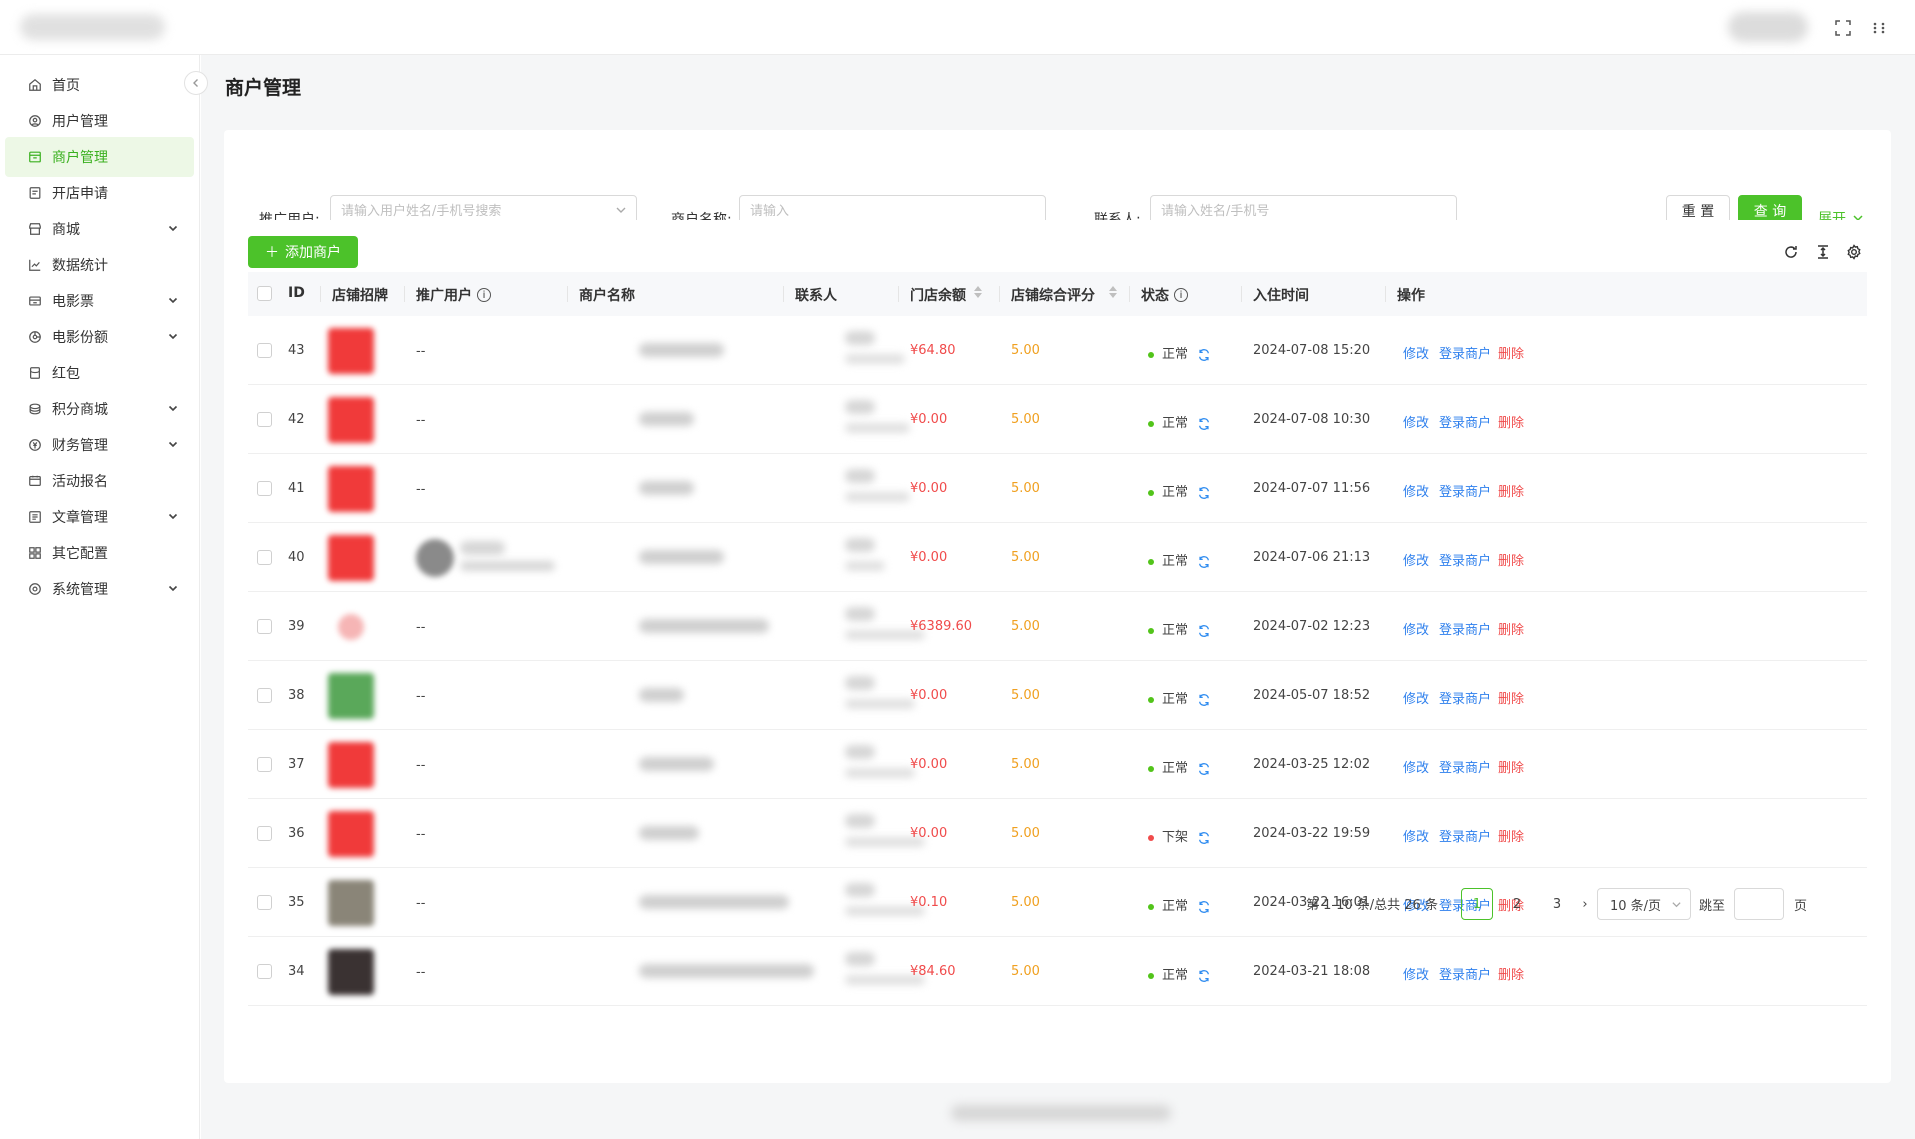 The image size is (1915, 1139). Describe the element at coordinates (99, 409) in the screenshot. I see `sidebar-item-9: 积分商城` at that location.